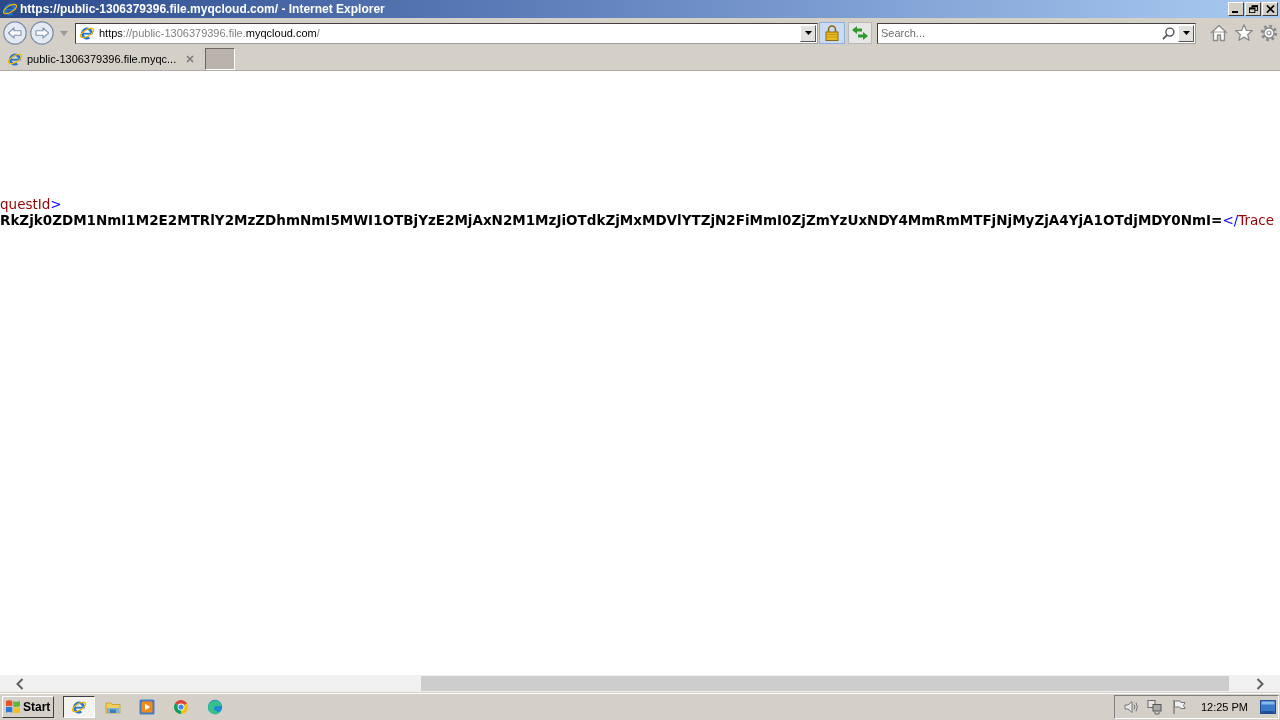 Image resolution: width=1280 pixels, height=720 pixels. I want to click on close-button, so click(1270, 9).